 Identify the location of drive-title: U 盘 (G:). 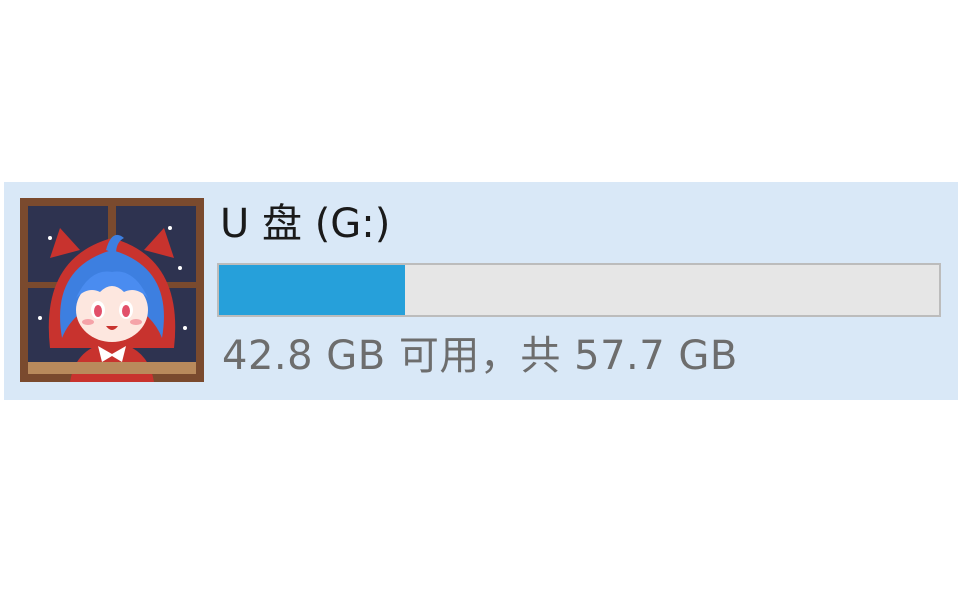
(305, 224).